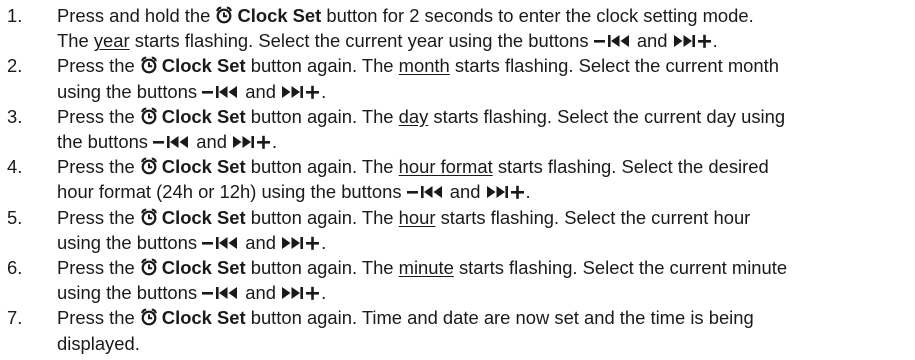 This screenshot has height=360, width=915. Describe the element at coordinates (15, 217) in the screenshot. I see `step-number: 5.` at that location.